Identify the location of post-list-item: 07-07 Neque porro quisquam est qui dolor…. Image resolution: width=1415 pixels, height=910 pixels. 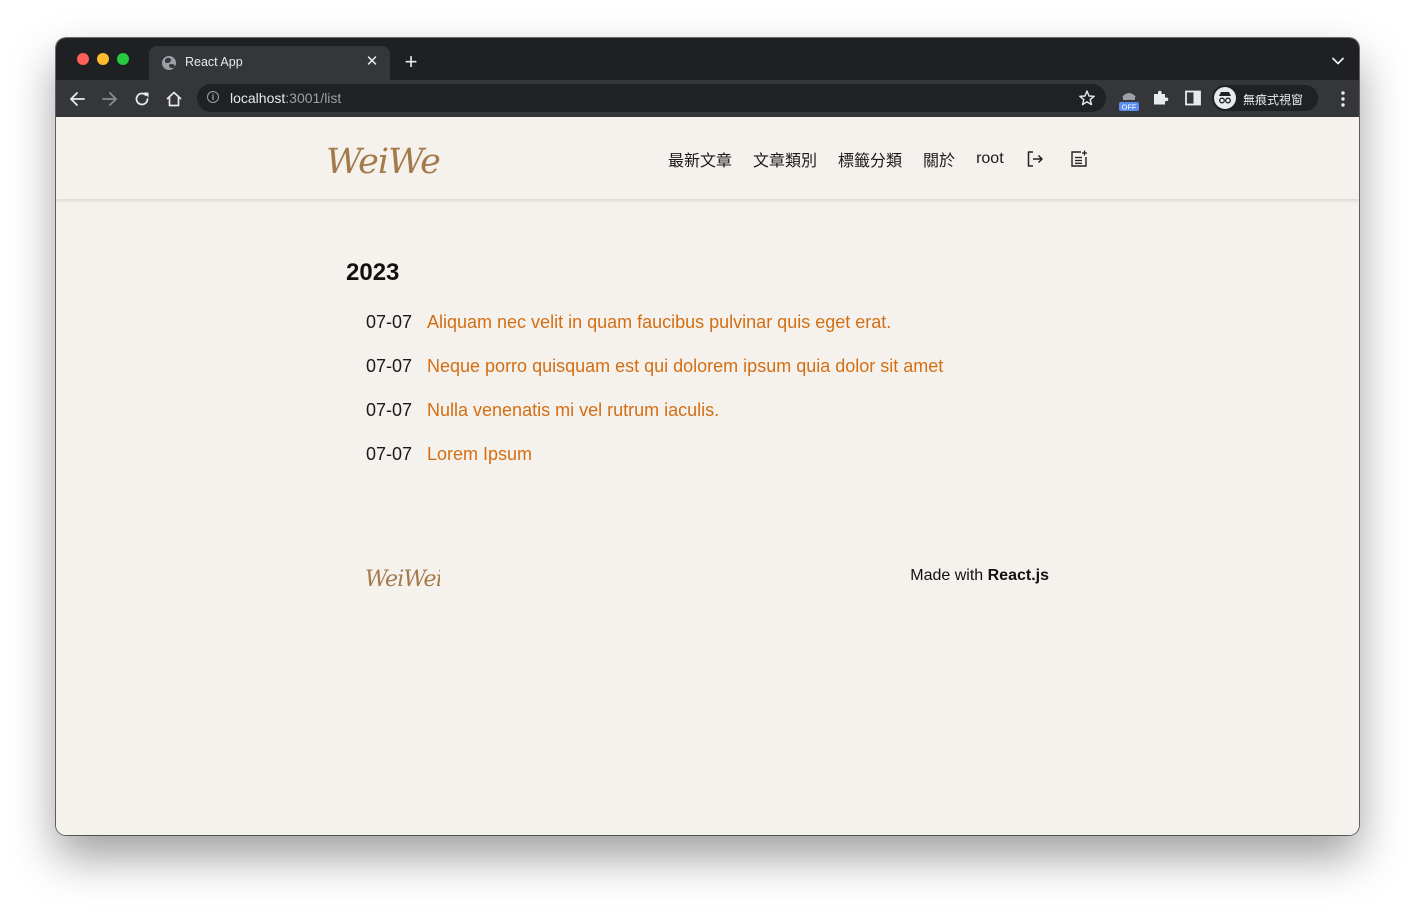
(716, 378).